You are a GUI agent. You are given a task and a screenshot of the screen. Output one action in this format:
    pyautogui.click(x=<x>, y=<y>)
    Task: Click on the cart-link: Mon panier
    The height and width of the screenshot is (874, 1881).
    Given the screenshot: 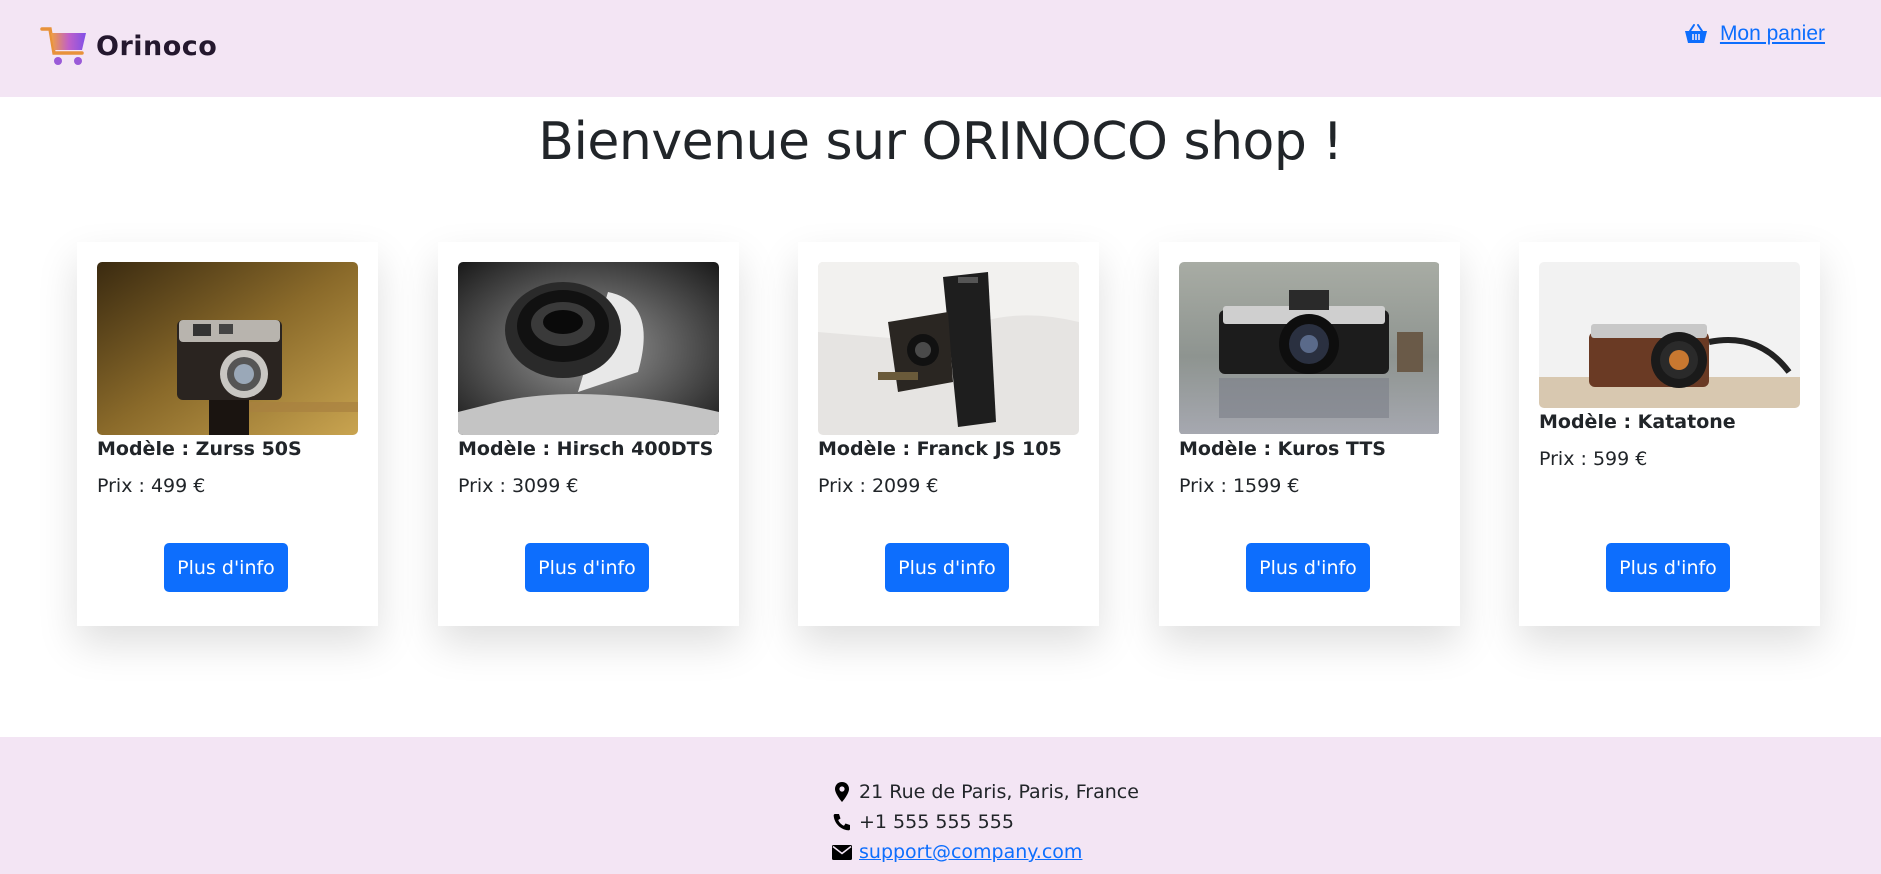 What is the action you would take?
    pyautogui.click(x=1754, y=34)
    